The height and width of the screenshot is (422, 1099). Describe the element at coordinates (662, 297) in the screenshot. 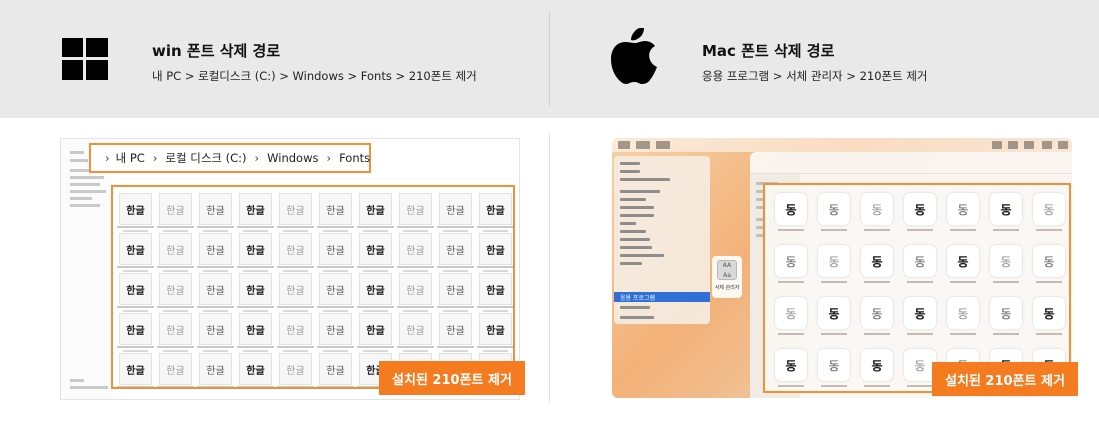

I see `menu-item-applications: 응용 프로그램` at that location.